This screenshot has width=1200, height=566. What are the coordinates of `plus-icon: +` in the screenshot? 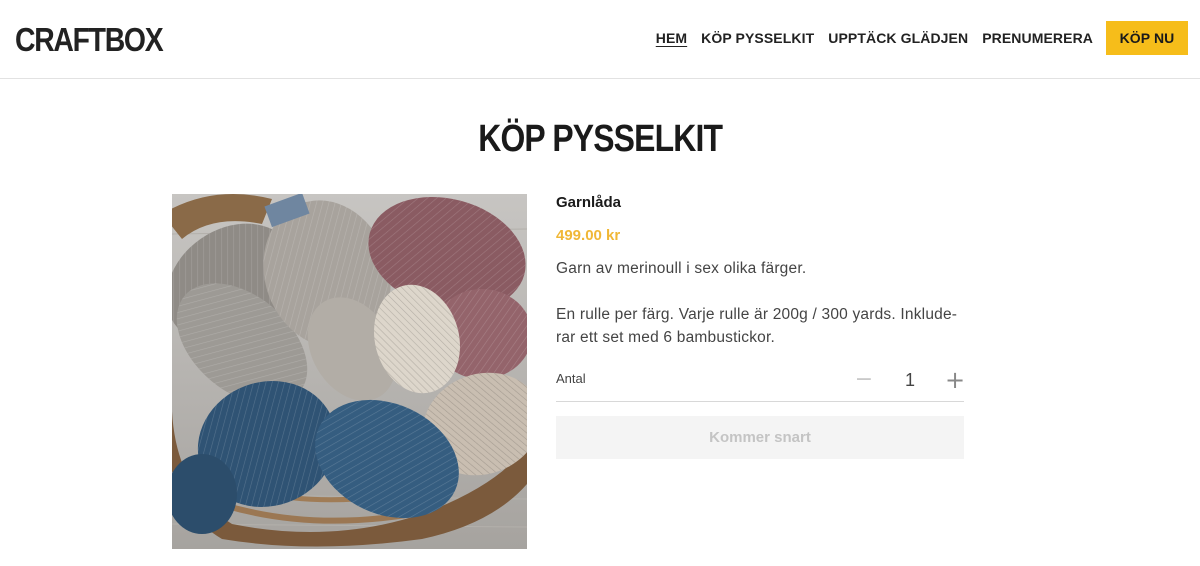 It's located at (955, 380).